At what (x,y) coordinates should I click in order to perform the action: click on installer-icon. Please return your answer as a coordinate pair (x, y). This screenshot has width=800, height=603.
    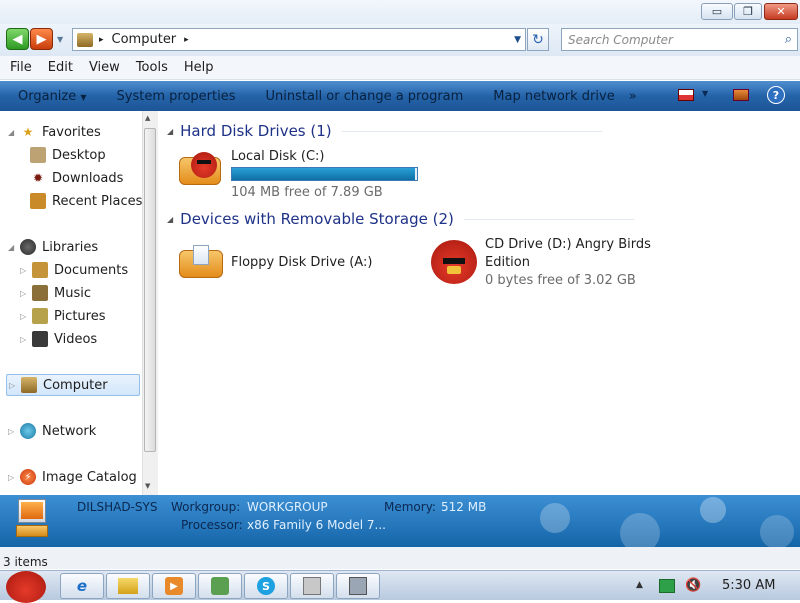
    Looking at the image, I should click on (312, 586).